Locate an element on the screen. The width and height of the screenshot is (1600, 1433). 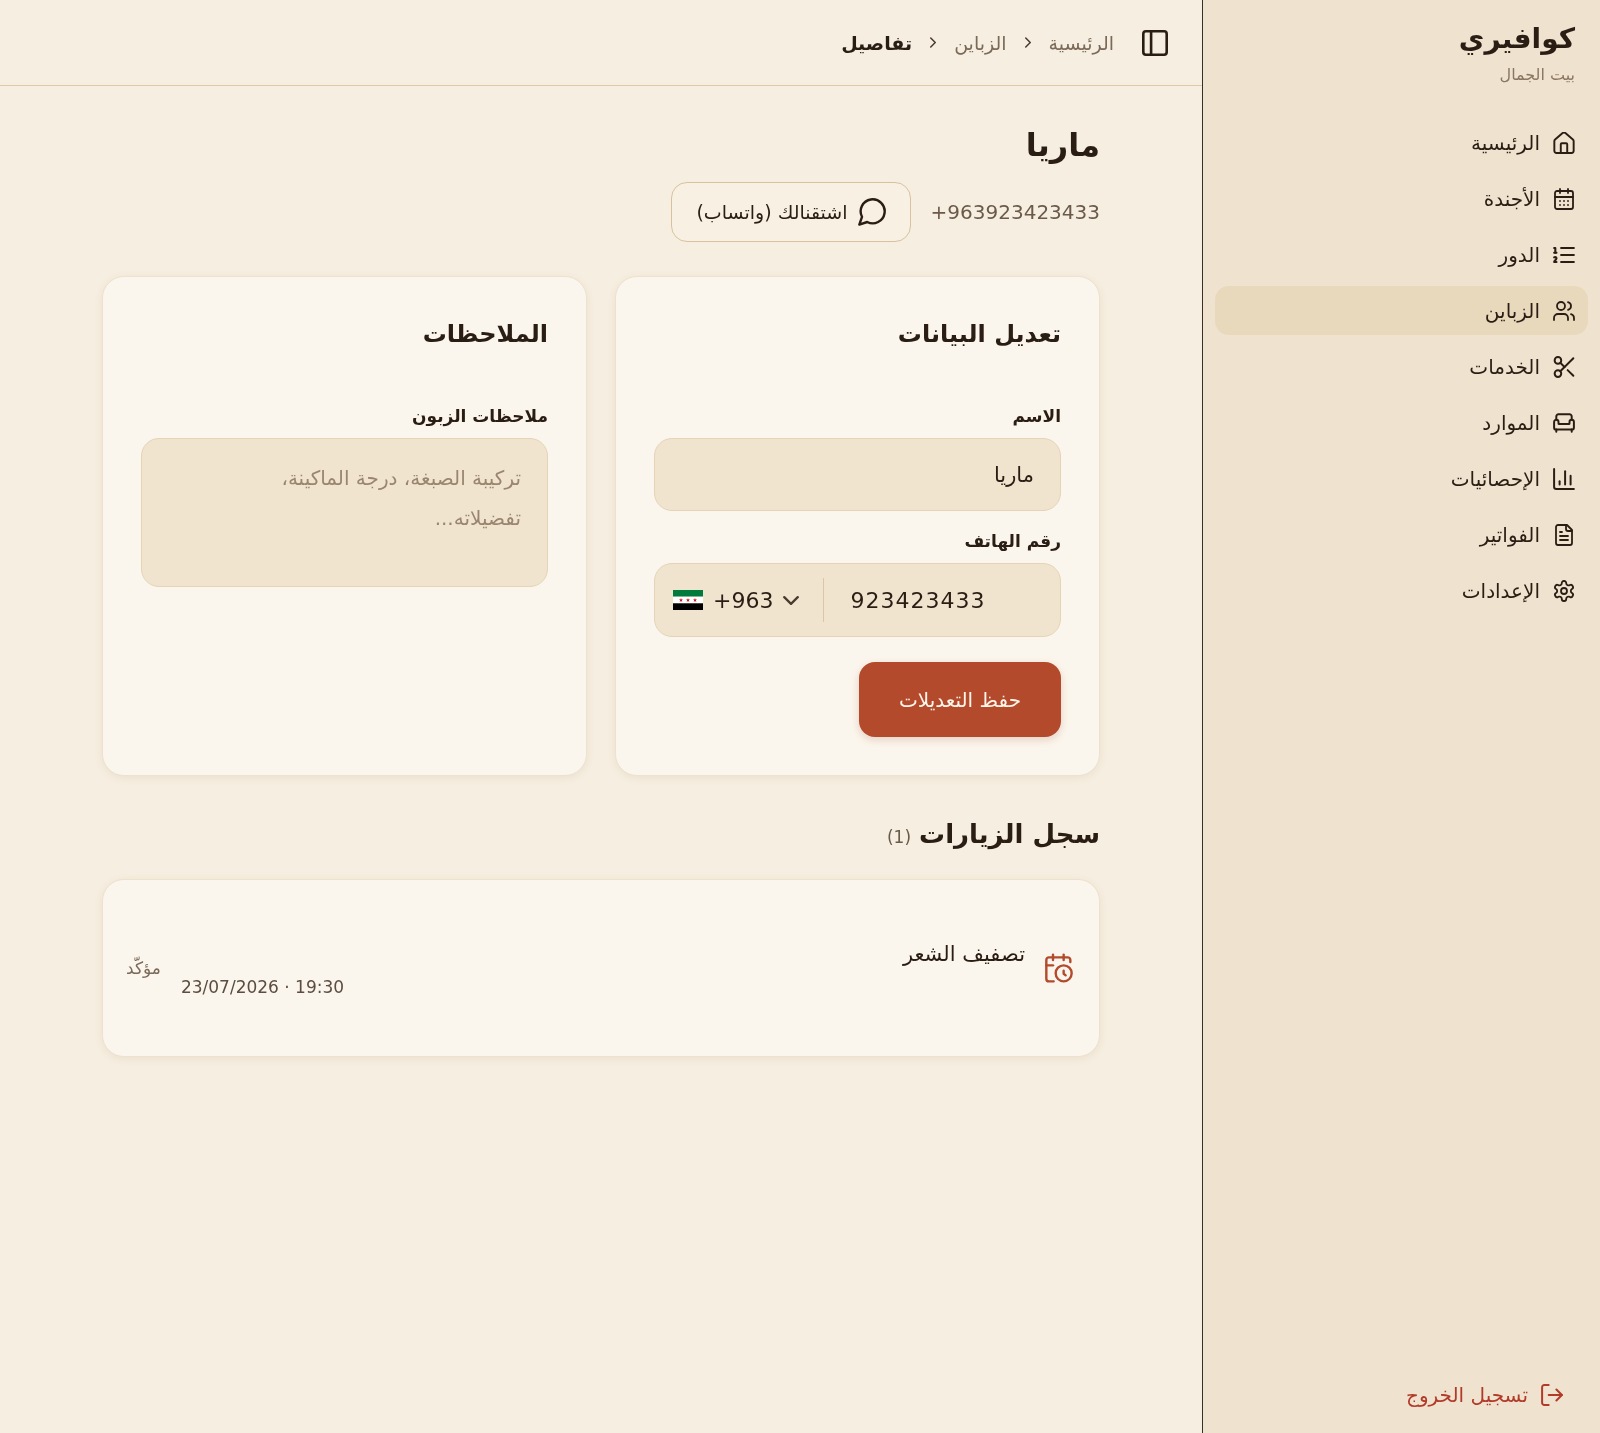
nav-item: الإحصائيات is located at coordinates (1401, 478).